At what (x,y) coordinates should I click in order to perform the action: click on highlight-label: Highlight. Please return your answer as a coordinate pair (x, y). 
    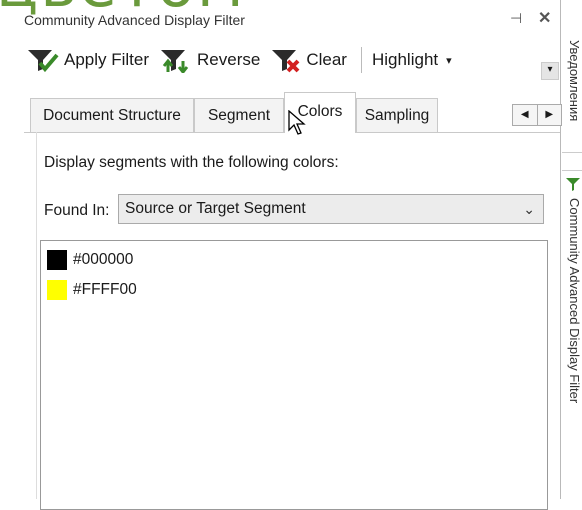
    Looking at the image, I should click on (405, 59).